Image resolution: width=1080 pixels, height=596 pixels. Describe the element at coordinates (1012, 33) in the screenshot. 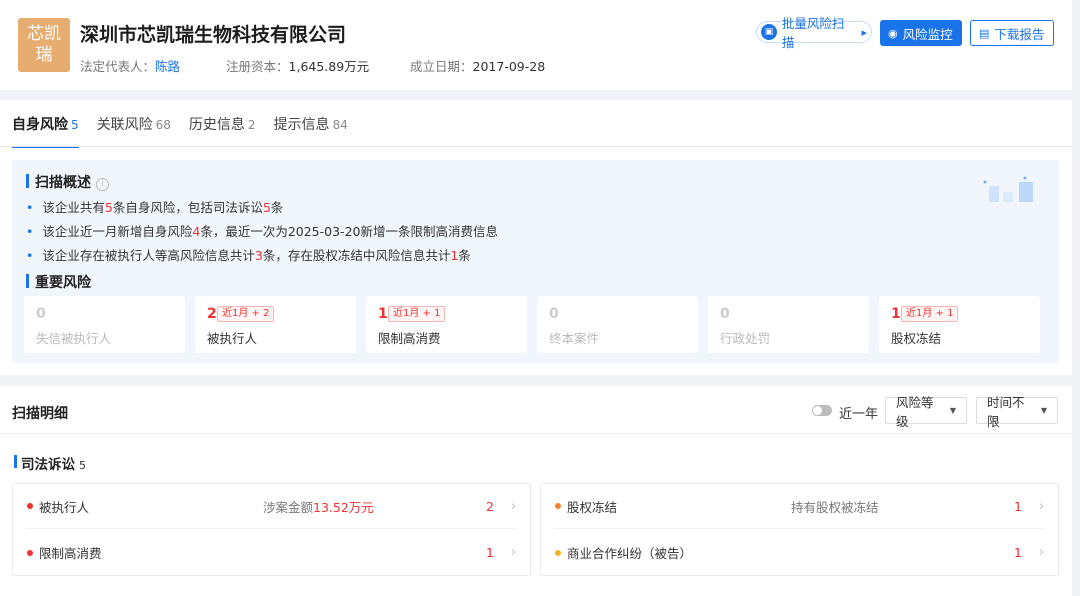

I see `download-report-button: ▤ 下载报告` at that location.